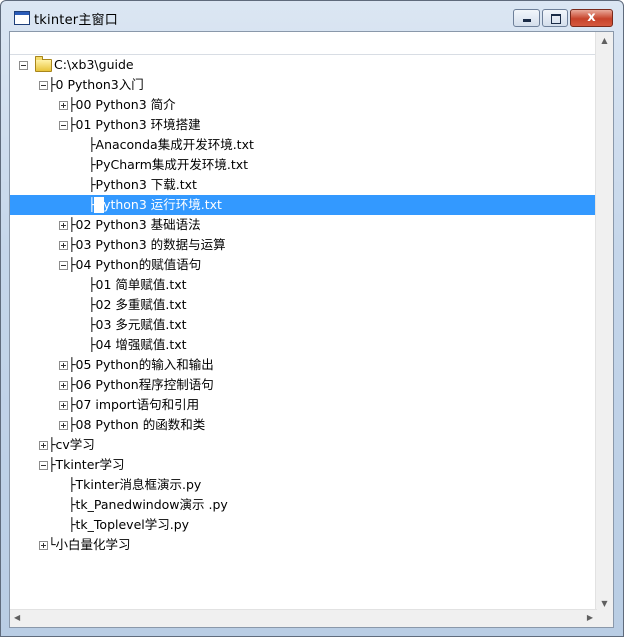  Describe the element at coordinates (137, 424) in the screenshot. I see `tree-item-label: ├08 Python 的函数和类` at that location.